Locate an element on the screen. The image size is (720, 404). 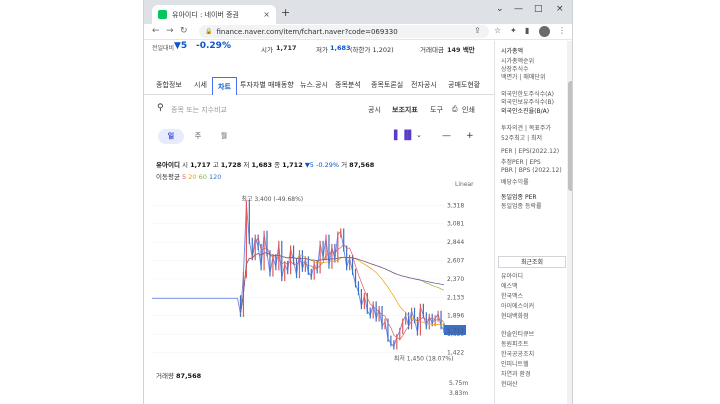
open-value: 1,717 is located at coordinates (200, 165).